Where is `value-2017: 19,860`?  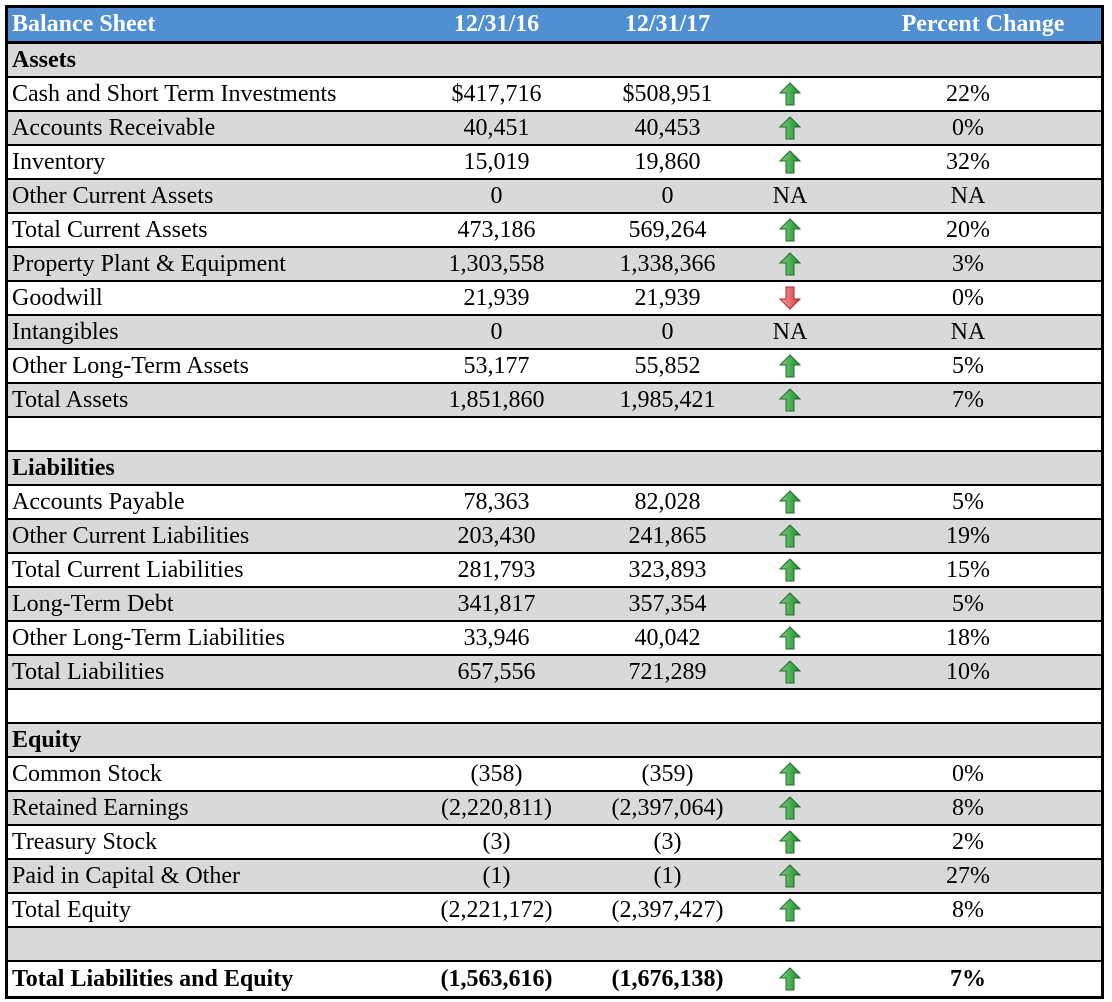 value-2017: 19,860 is located at coordinates (667, 161).